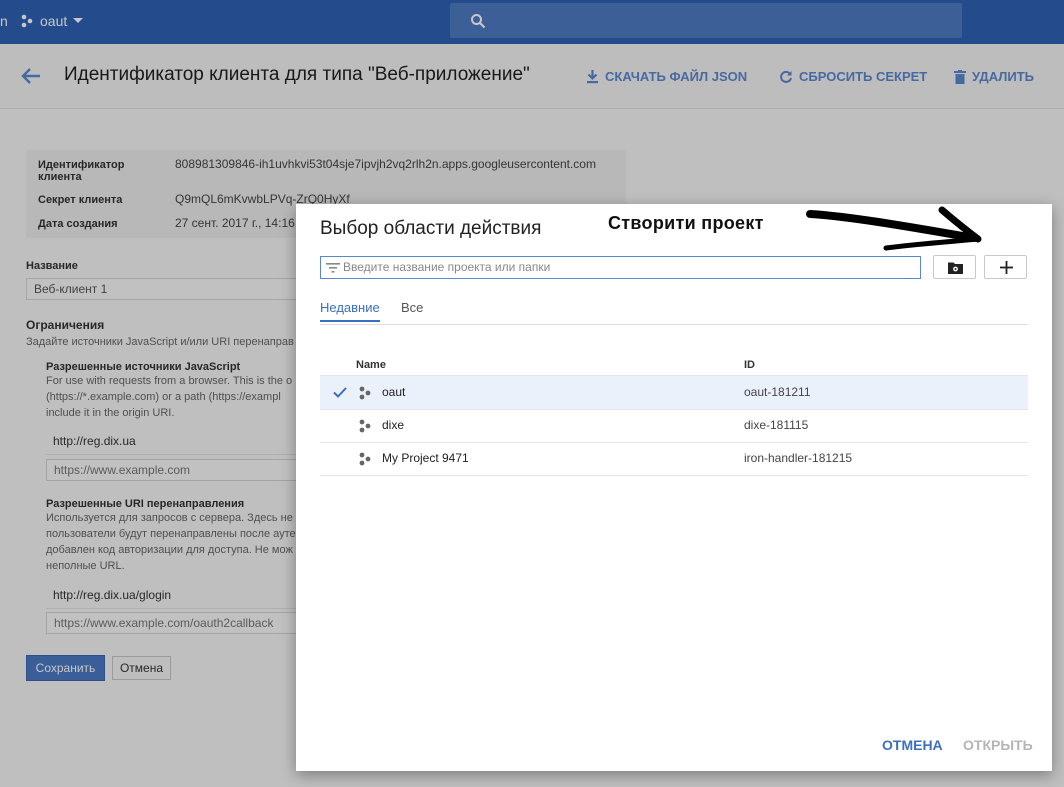  What do you see at coordinates (340, 392) in the screenshot?
I see `checkmark-icon` at bounding box center [340, 392].